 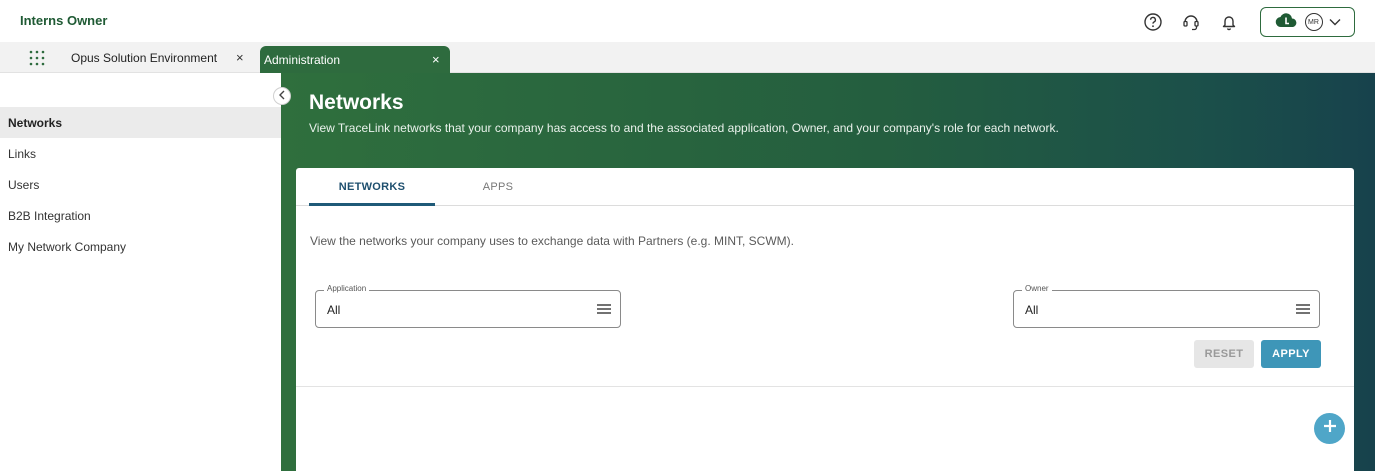 I want to click on owner-value: All, so click(x=1032, y=310).